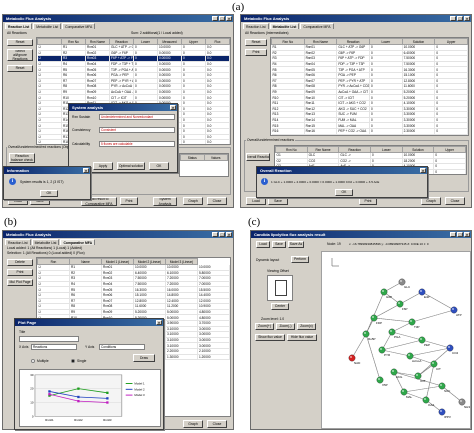  What do you see at coordinates (256, 42) in the screenshot?
I see `reset-button-right: Reset` at bounding box center [256, 42].